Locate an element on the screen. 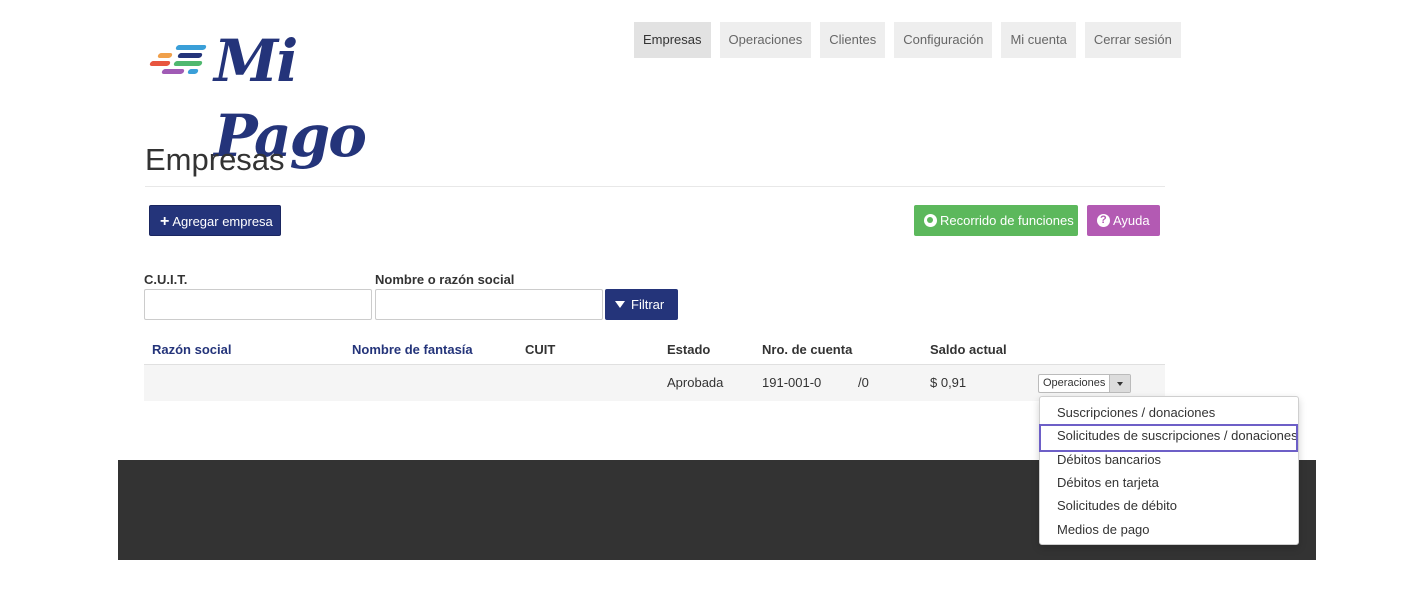 Image resolution: width=1427 pixels, height=596 pixels. title-divider is located at coordinates (655, 186).